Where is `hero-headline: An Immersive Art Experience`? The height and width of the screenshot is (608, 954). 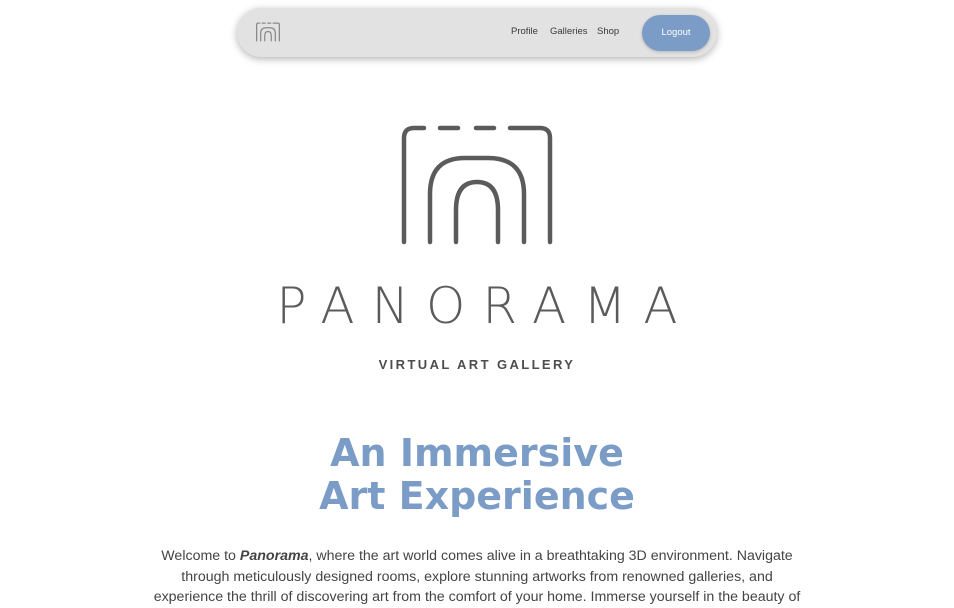
hero-headline: An Immersive Art Experience is located at coordinates (477, 475).